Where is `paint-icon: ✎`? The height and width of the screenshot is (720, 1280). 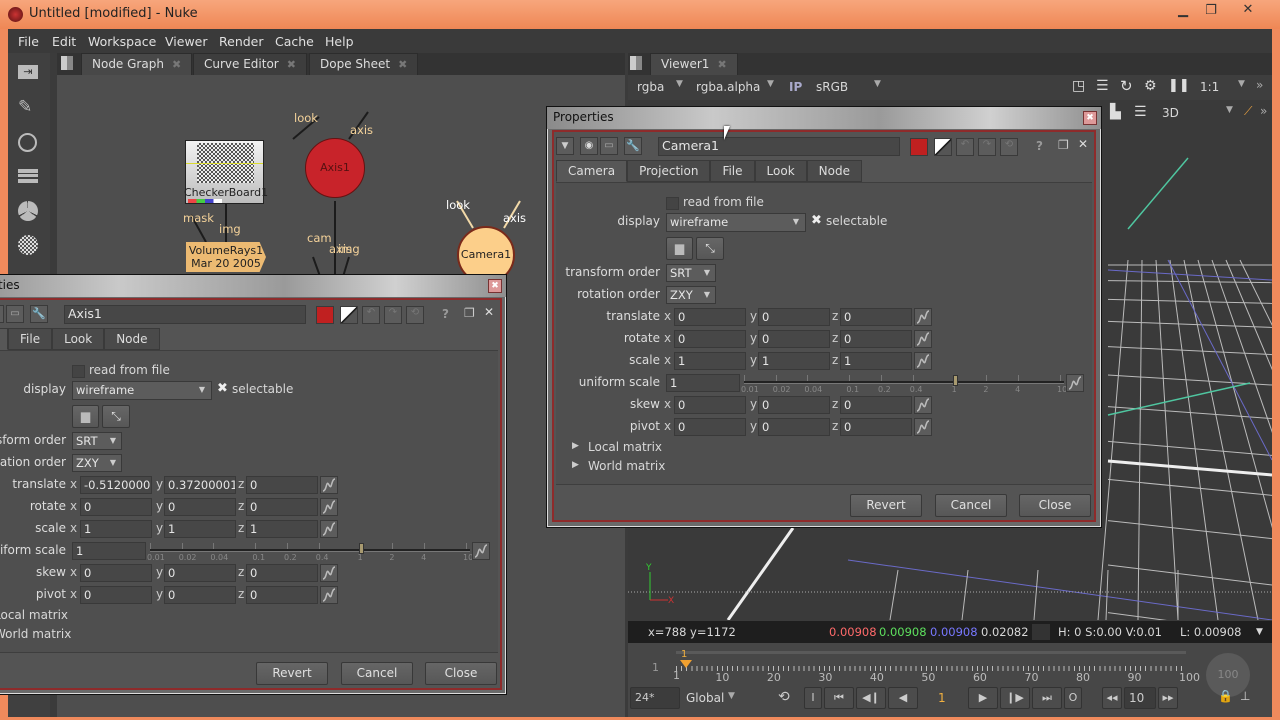
paint-icon: ✎ is located at coordinates (28, 107).